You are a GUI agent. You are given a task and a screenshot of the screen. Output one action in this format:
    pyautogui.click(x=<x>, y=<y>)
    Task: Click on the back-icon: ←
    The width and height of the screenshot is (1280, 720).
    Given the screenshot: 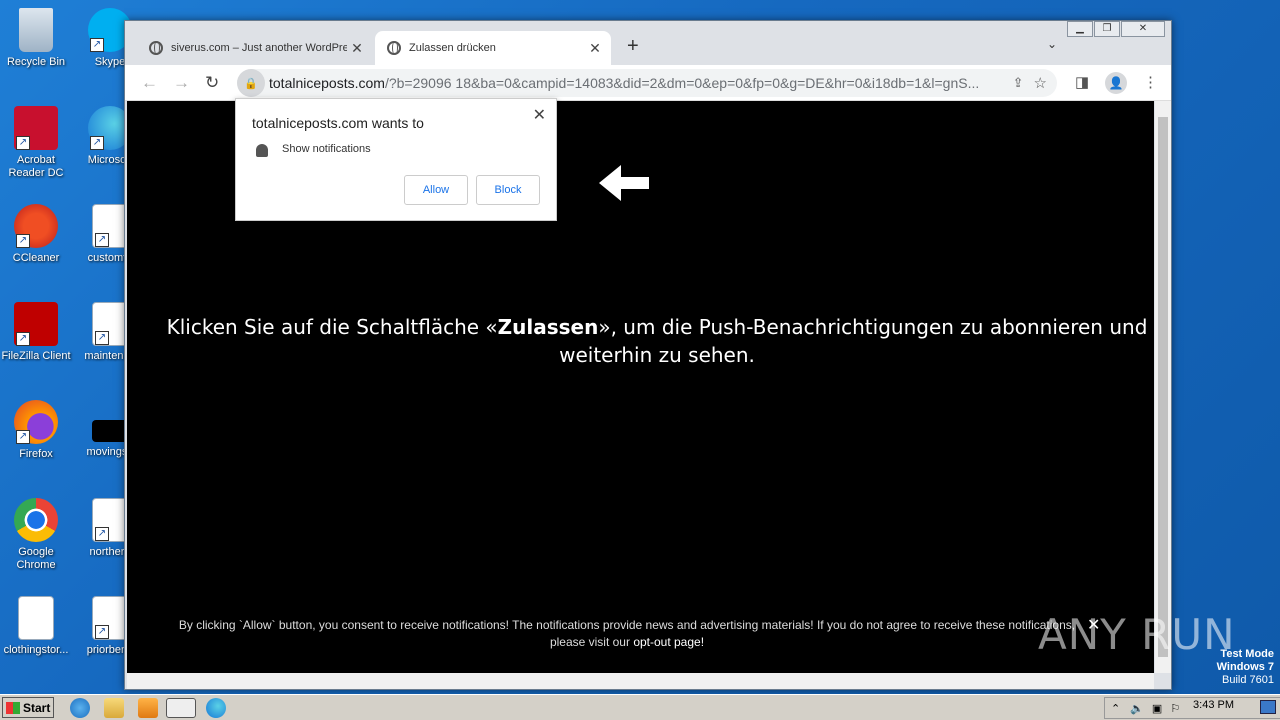 What is the action you would take?
    pyautogui.click(x=149, y=83)
    